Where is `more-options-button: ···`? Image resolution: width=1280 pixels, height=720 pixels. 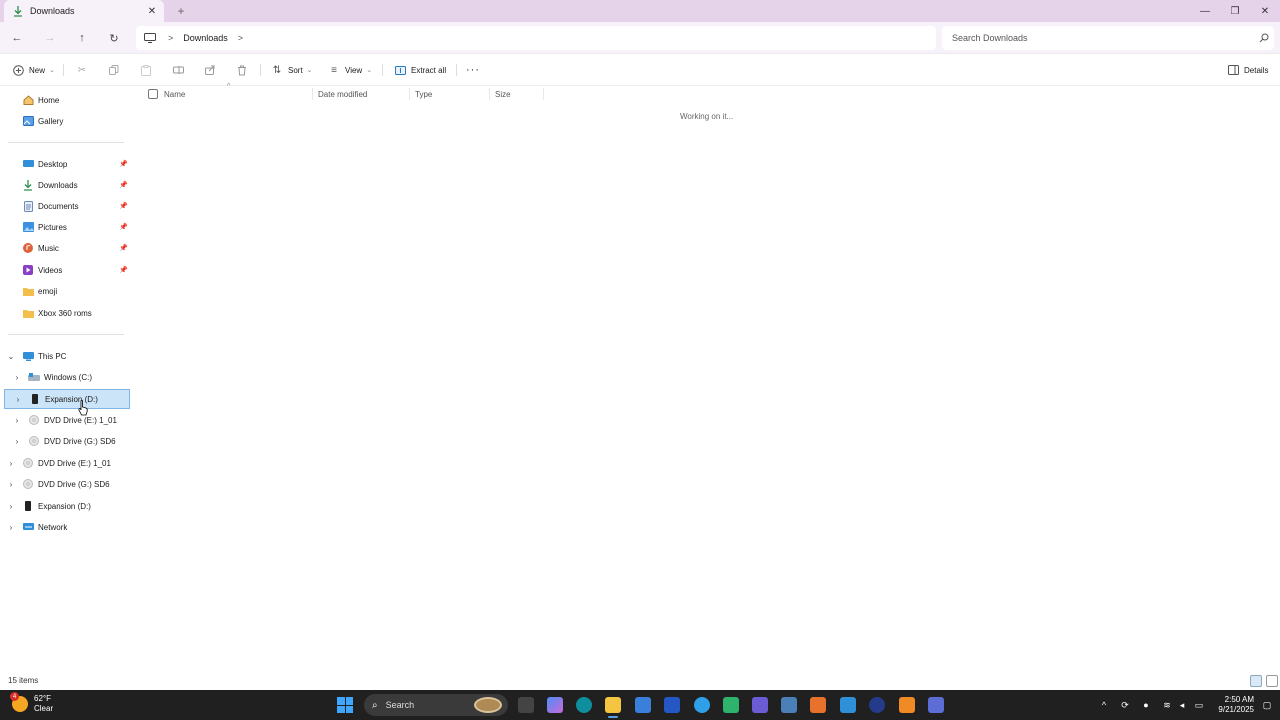 more-options-button: ··· is located at coordinates (473, 70).